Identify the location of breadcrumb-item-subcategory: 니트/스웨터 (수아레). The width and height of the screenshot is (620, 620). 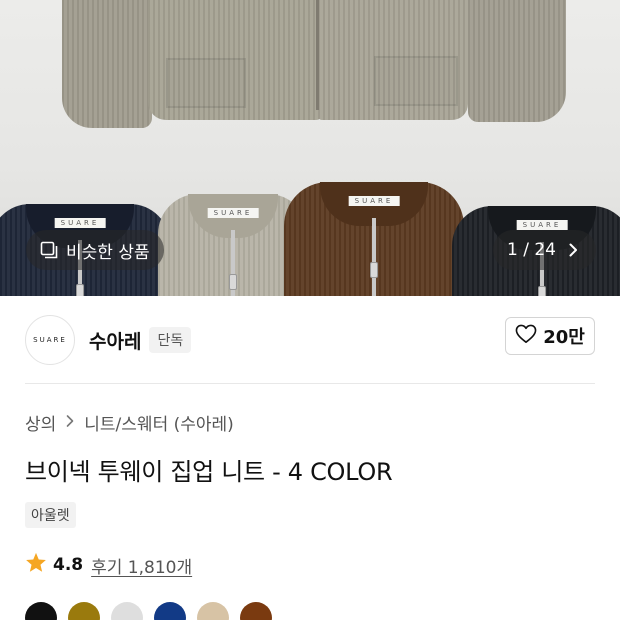
(159, 422).